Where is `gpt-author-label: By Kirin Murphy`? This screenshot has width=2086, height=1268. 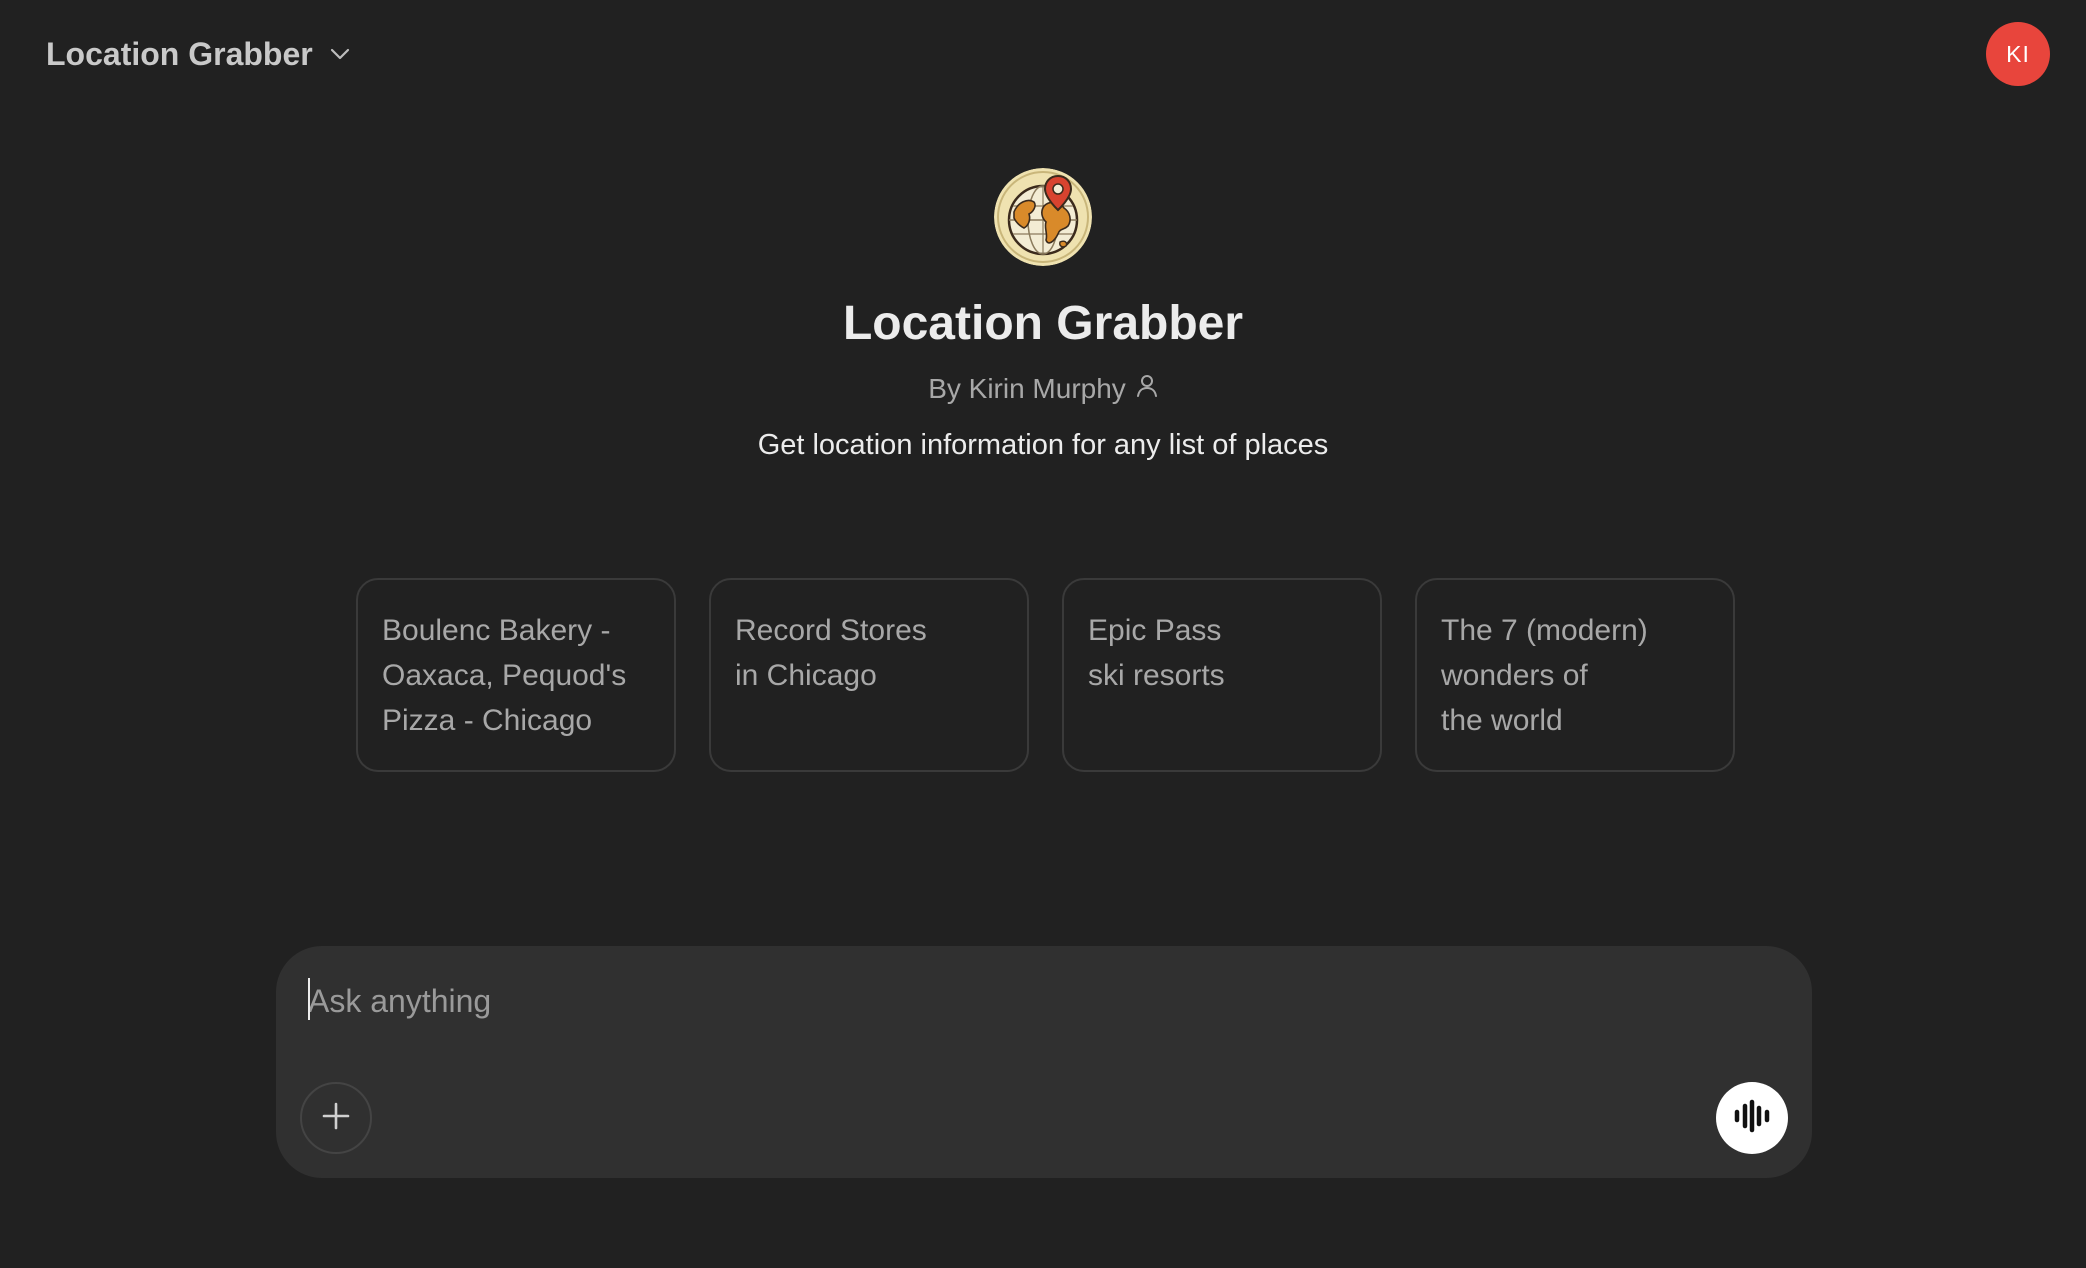 gpt-author-label: By Kirin Murphy is located at coordinates (1027, 388).